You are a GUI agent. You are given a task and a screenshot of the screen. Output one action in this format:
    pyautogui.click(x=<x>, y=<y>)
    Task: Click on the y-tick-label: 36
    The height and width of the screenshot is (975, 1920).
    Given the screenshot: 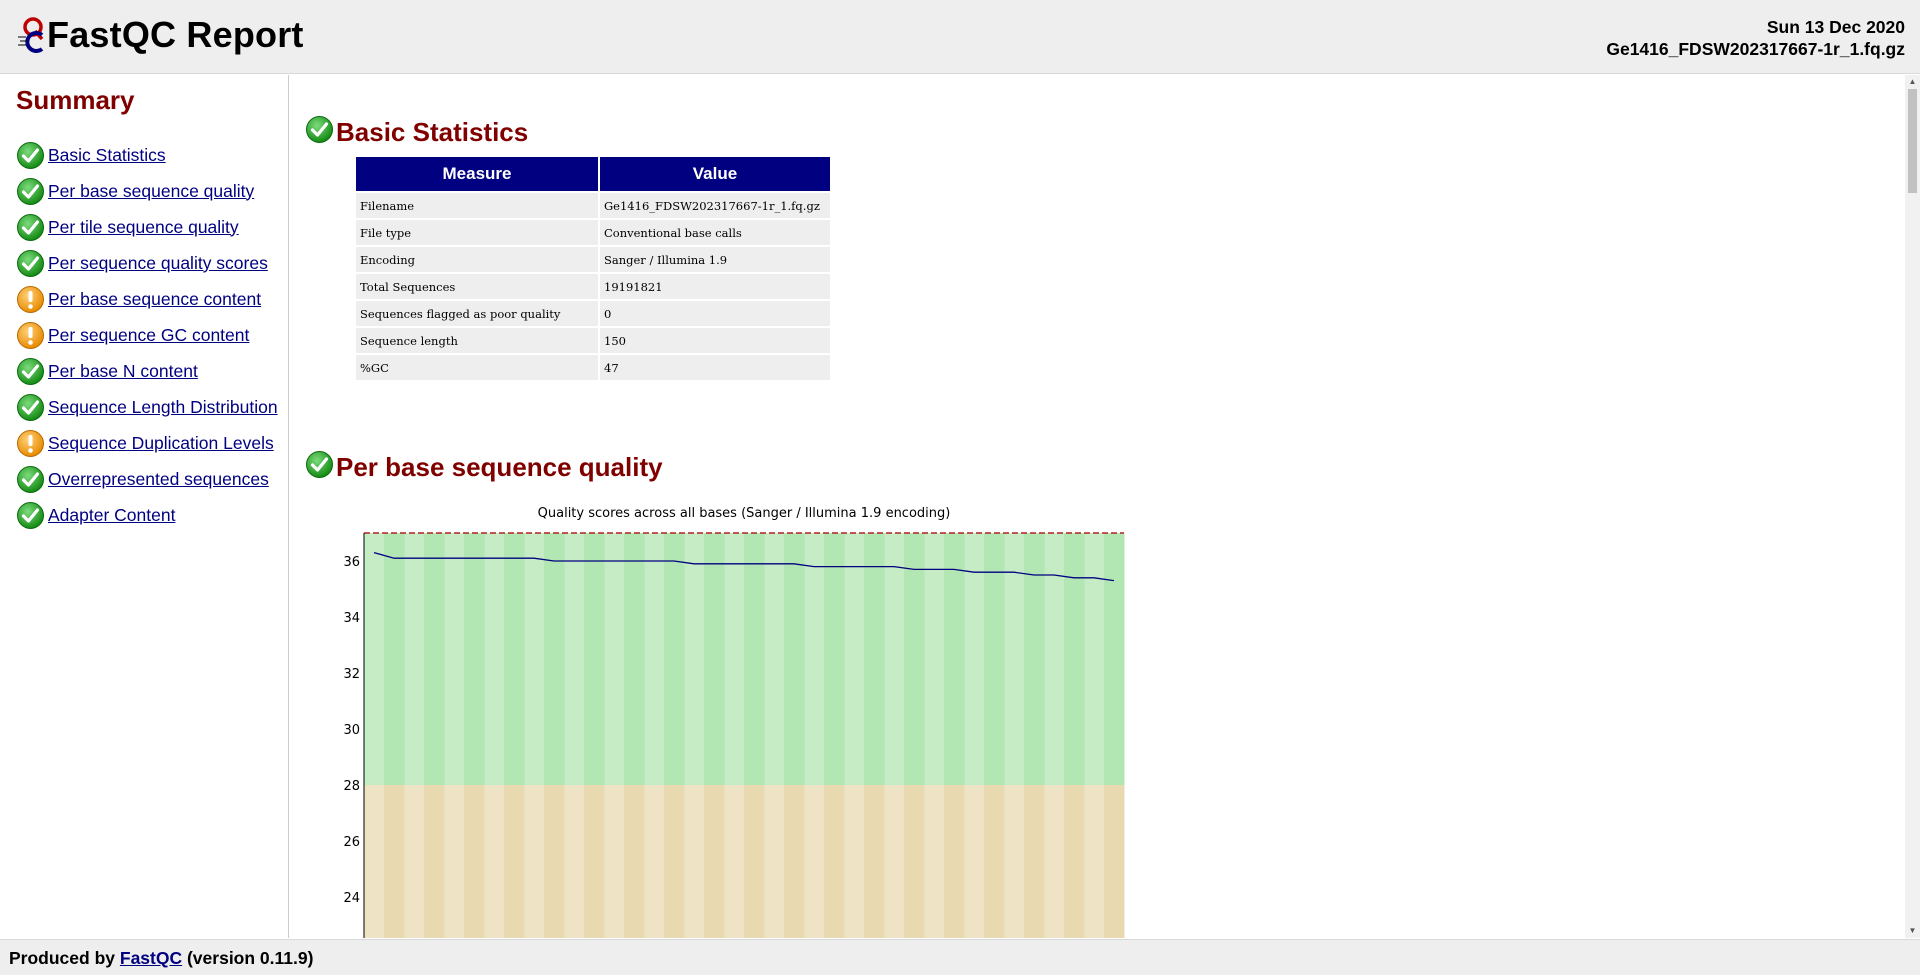 What is the action you would take?
    pyautogui.click(x=351, y=562)
    